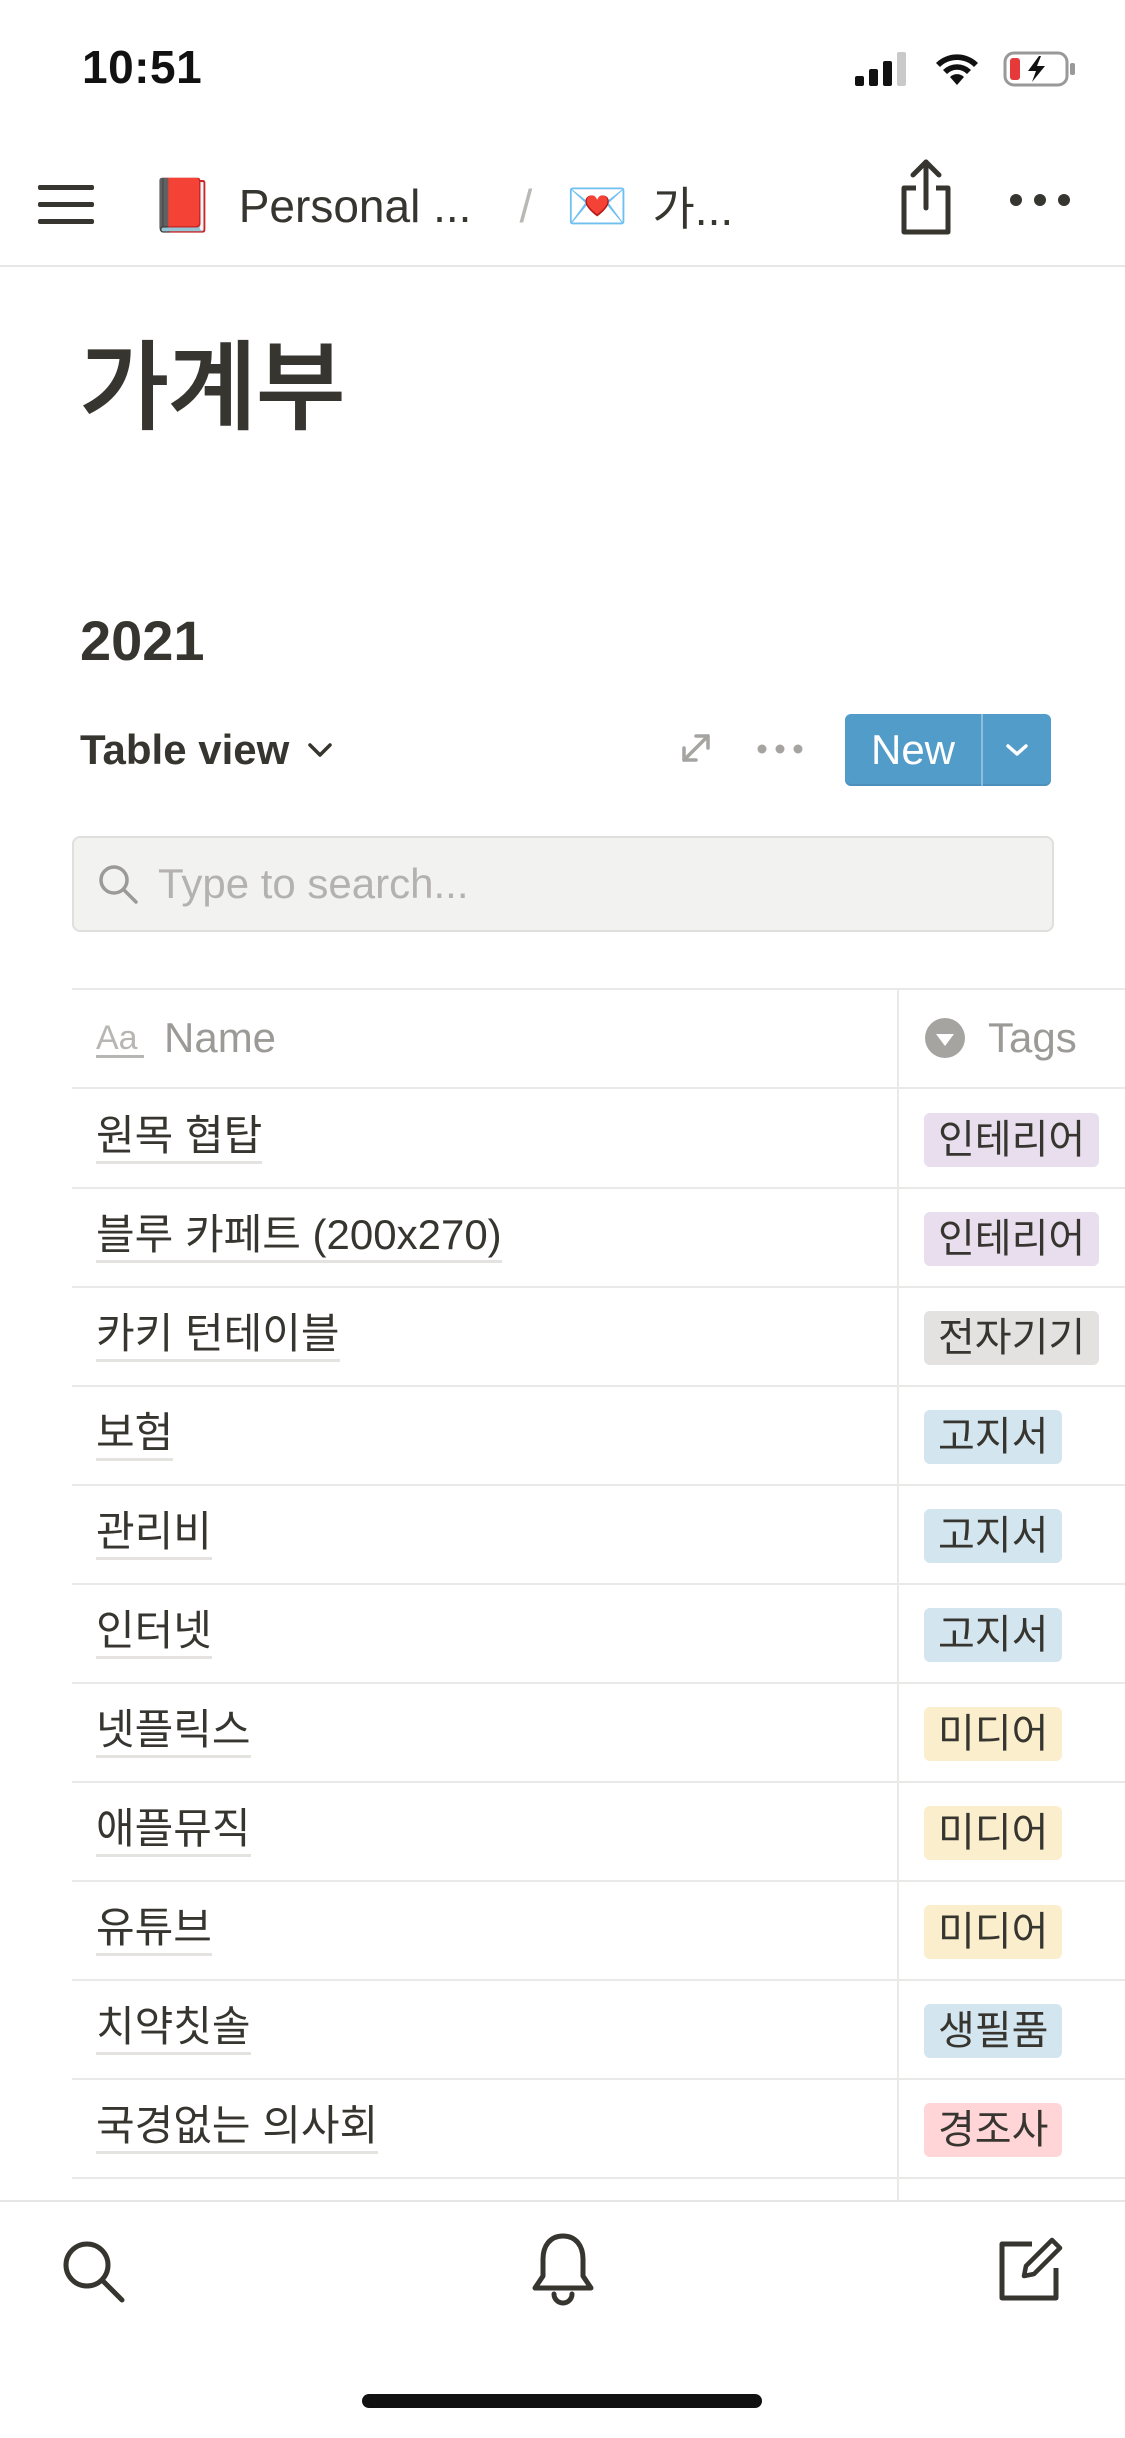  I want to click on bell-icon, so click(563, 2269).